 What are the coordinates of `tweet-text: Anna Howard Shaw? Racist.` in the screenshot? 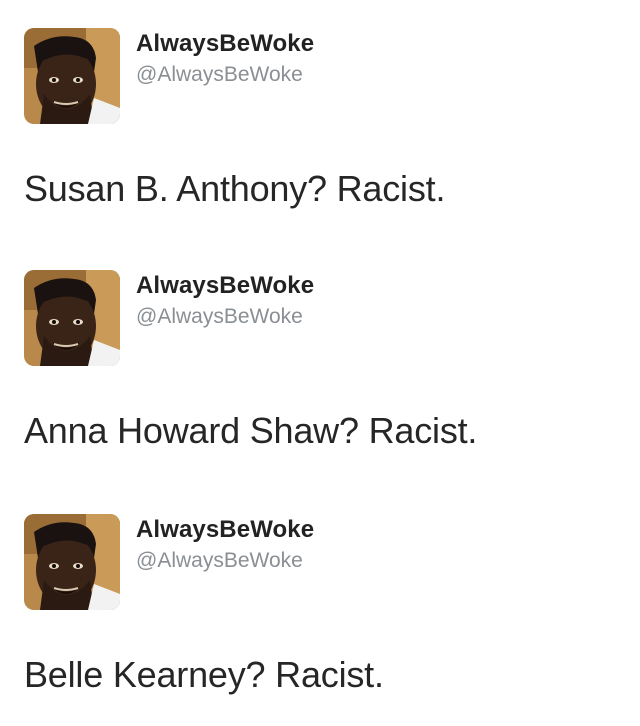 It's located at (251, 430).